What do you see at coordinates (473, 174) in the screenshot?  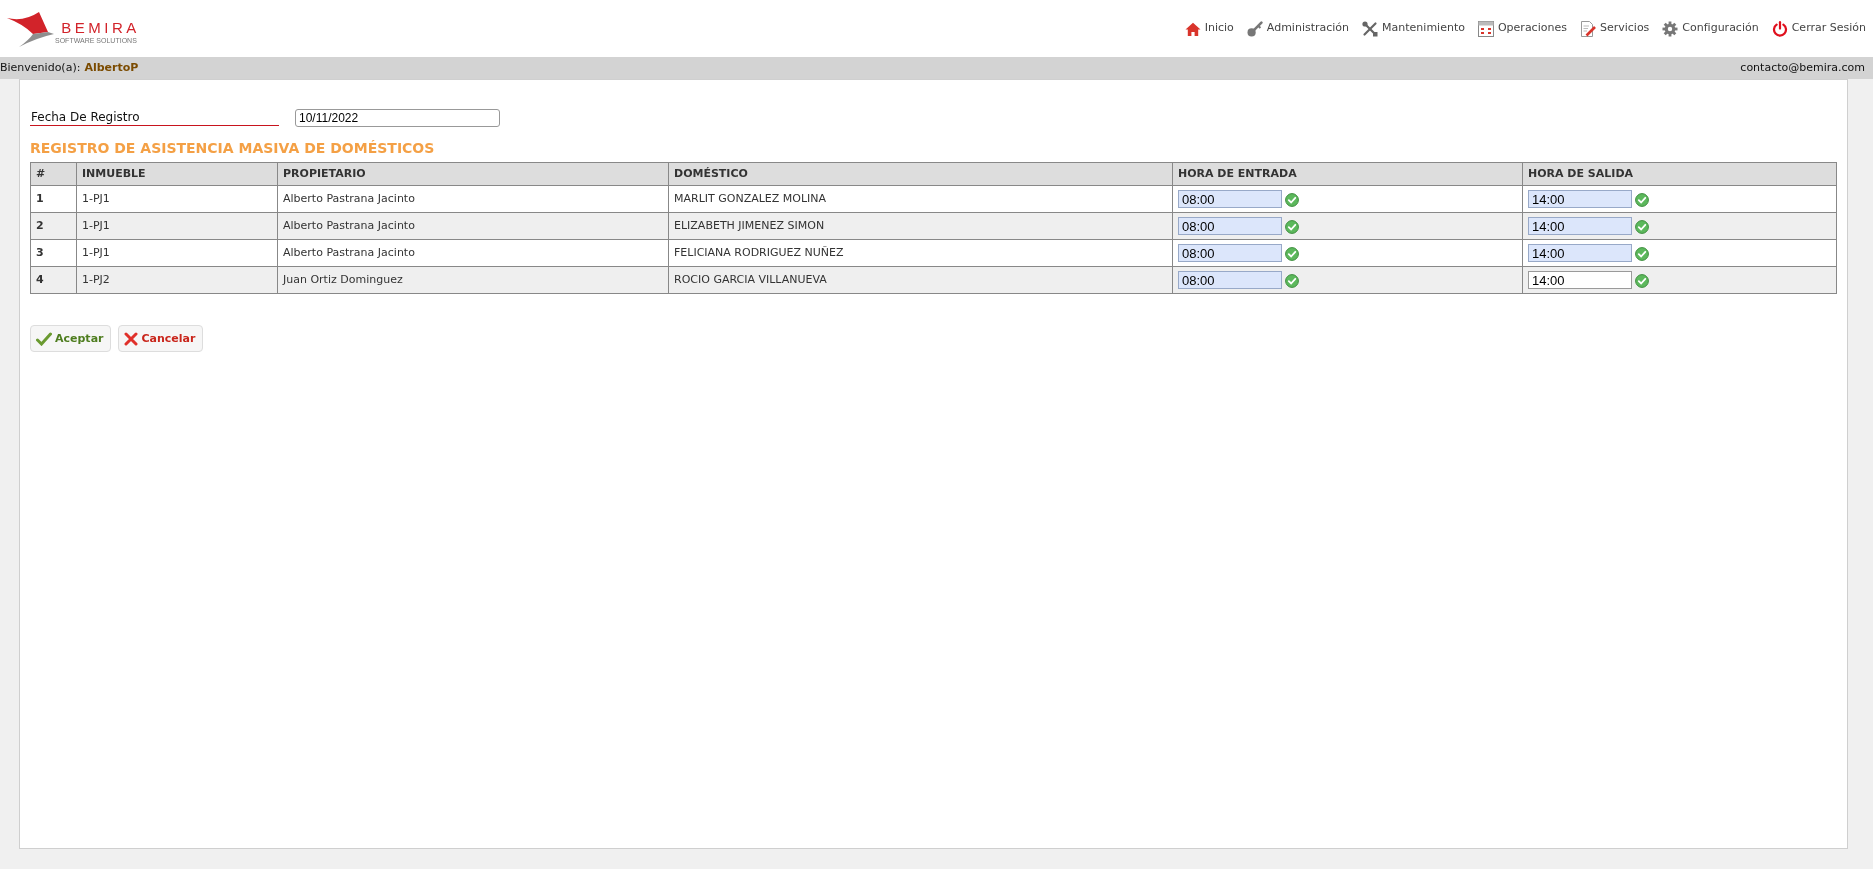 I see `column-header: PROPIETARIO` at bounding box center [473, 174].